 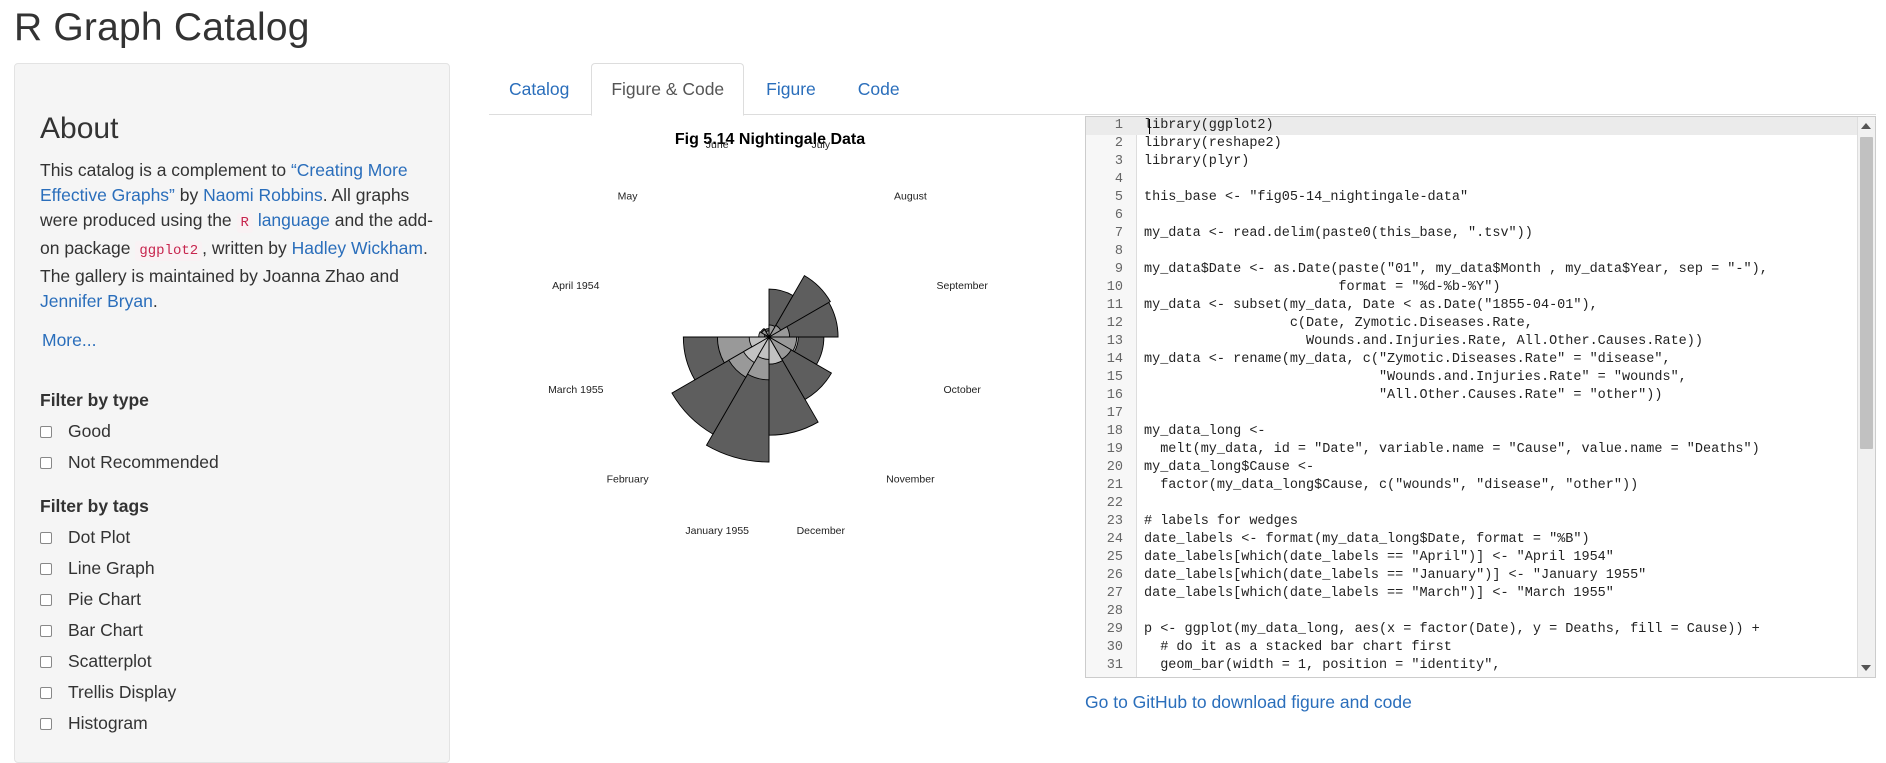 What do you see at coordinates (1114, 305) in the screenshot?
I see `line-number: 11` at bounding box center [1114, 305].